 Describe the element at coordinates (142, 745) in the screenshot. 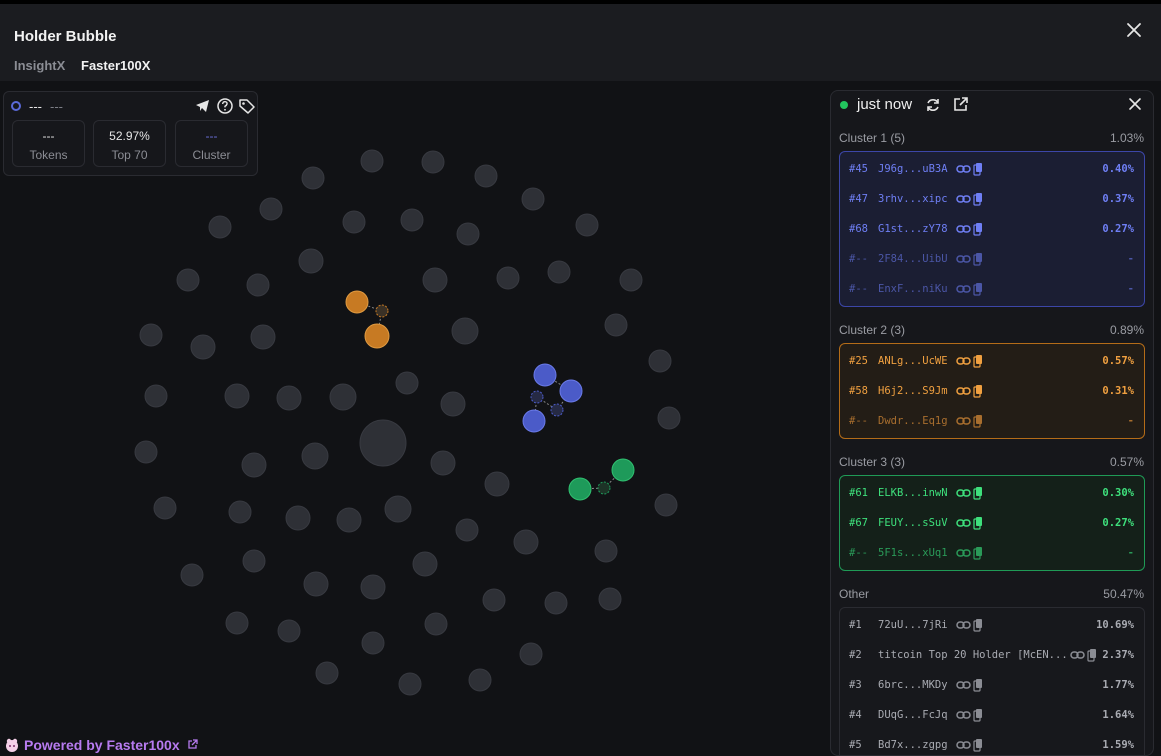

I see `powered-brand: Faster100x` at that location.